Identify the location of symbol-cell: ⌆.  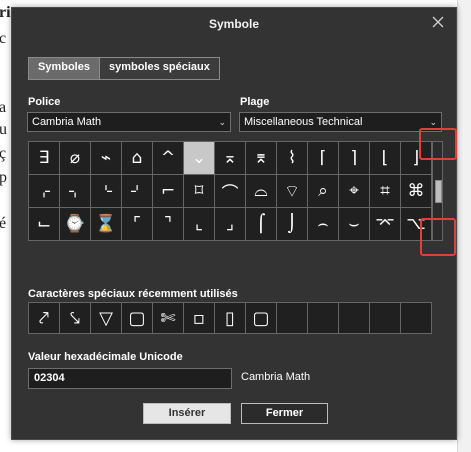
(261, 158).